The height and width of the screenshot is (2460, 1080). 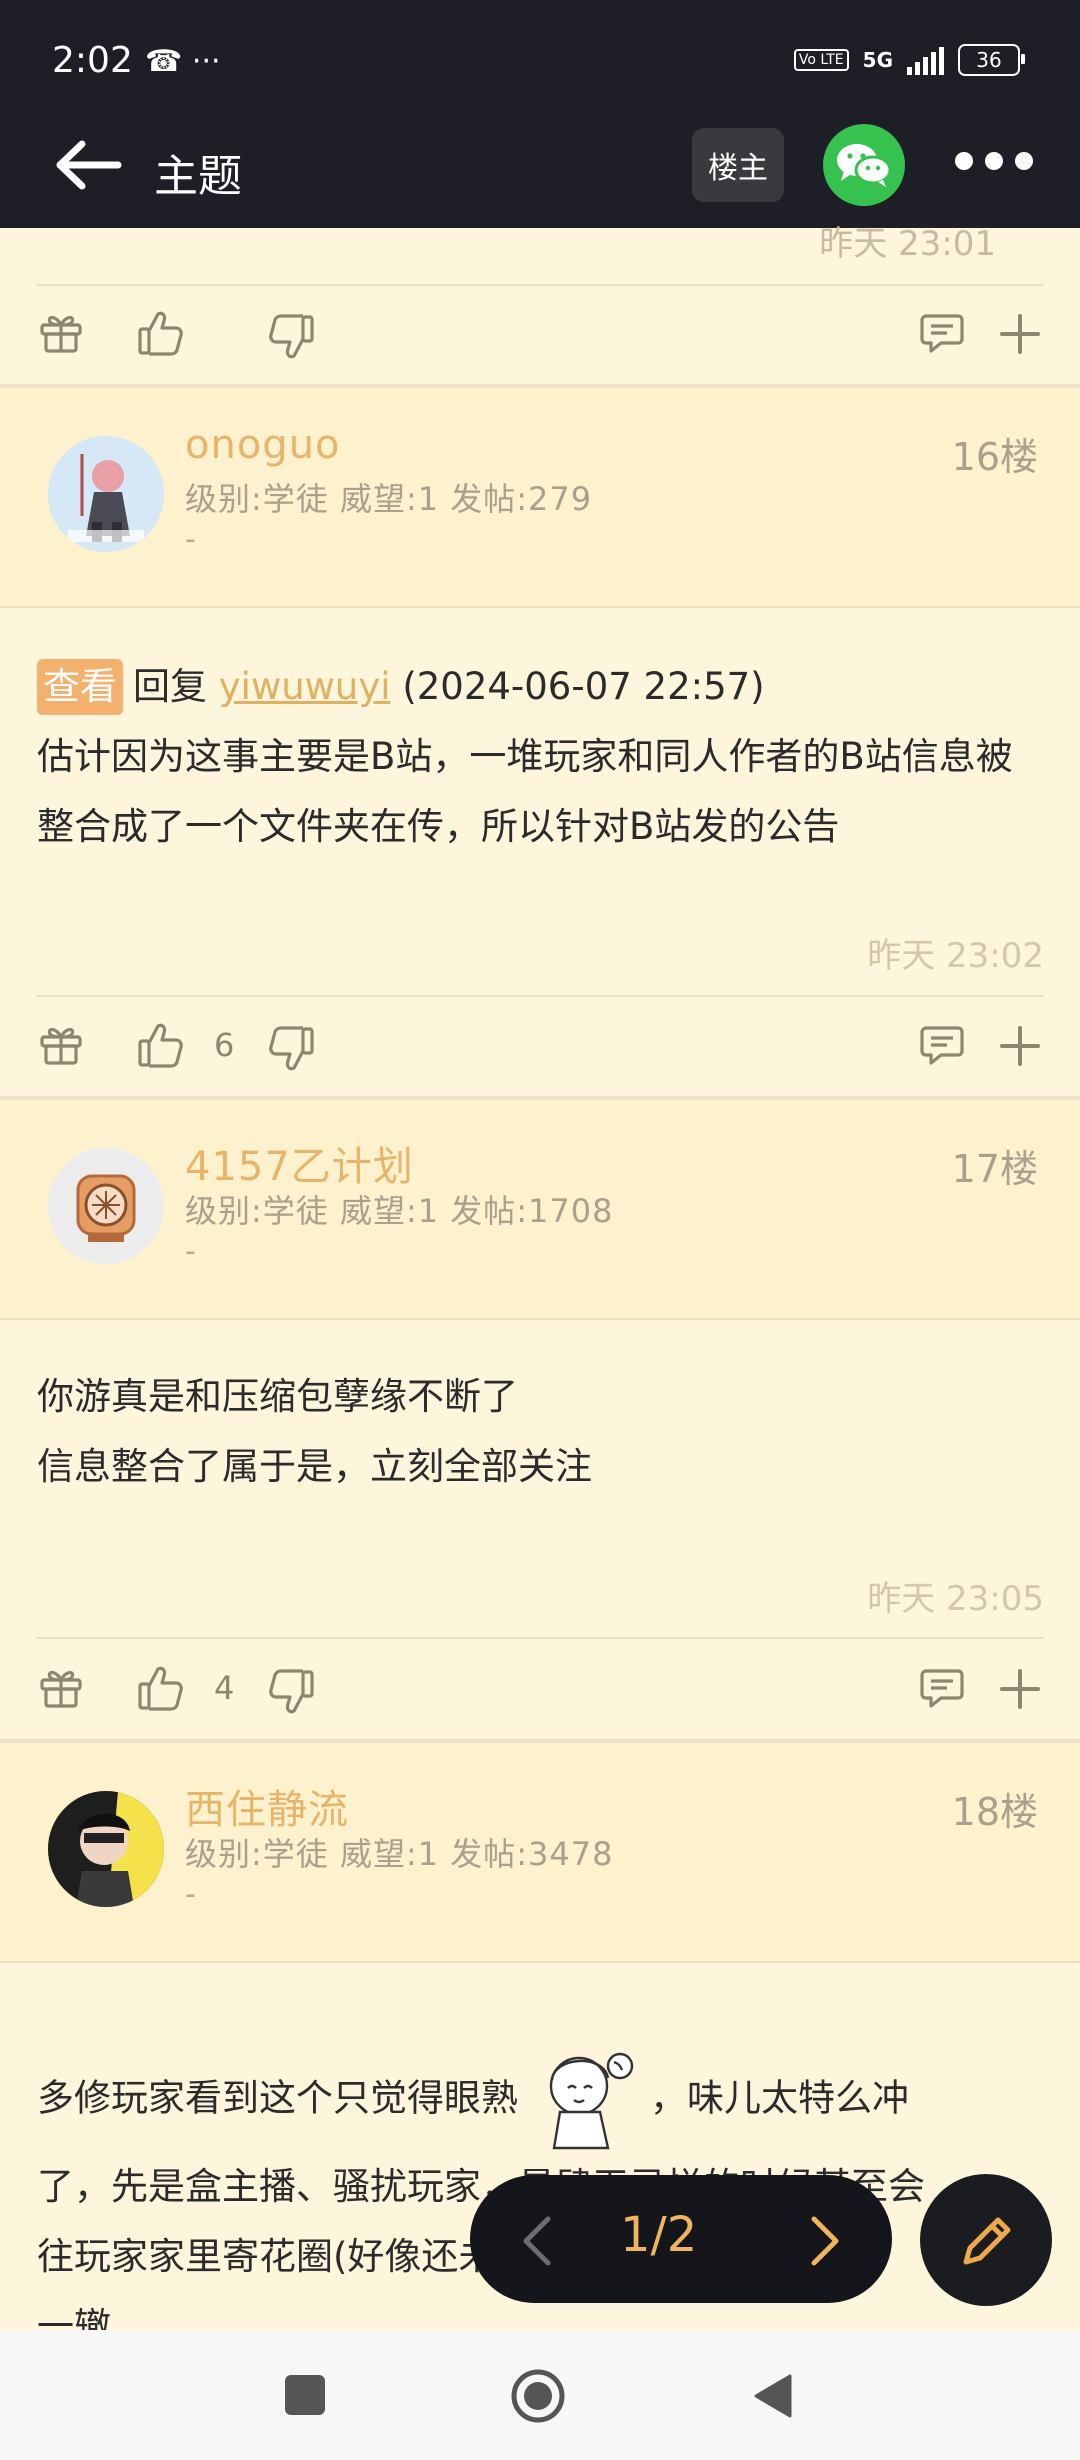 What do you see at coordinates (536, 2241) in the screenshot?
I see `prev-page-chevron-icon` at bounding box center [536, 2241].